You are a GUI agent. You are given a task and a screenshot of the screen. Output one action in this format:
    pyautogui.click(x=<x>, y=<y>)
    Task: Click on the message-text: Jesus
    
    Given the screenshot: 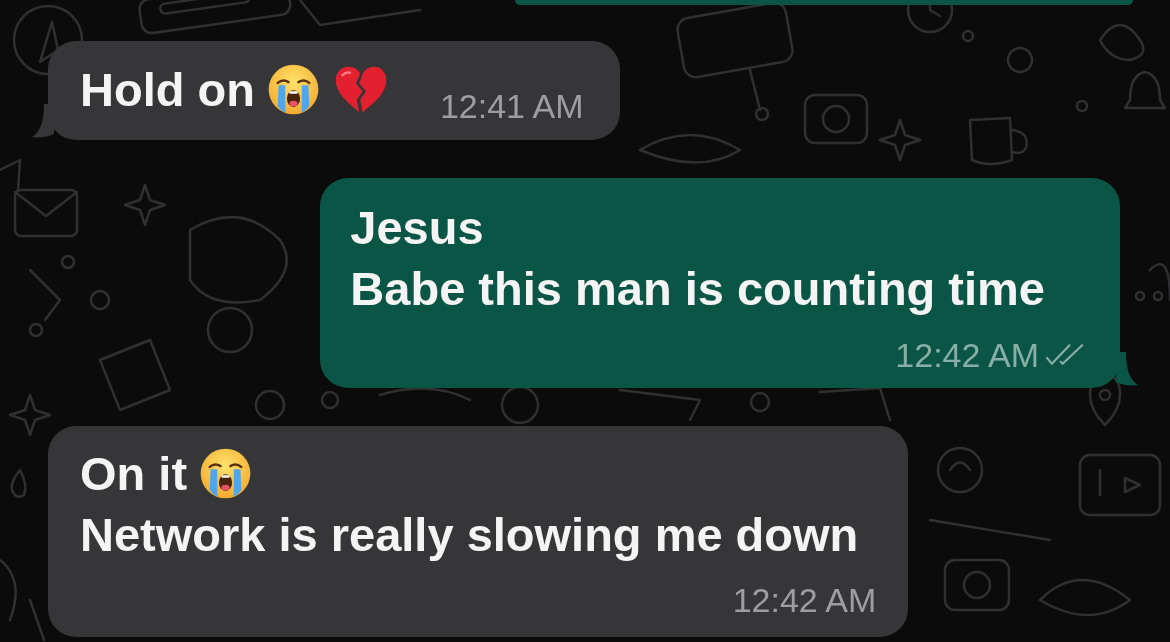 What is the action you would take?
    pyautogui.click(x=417, y=228)
    